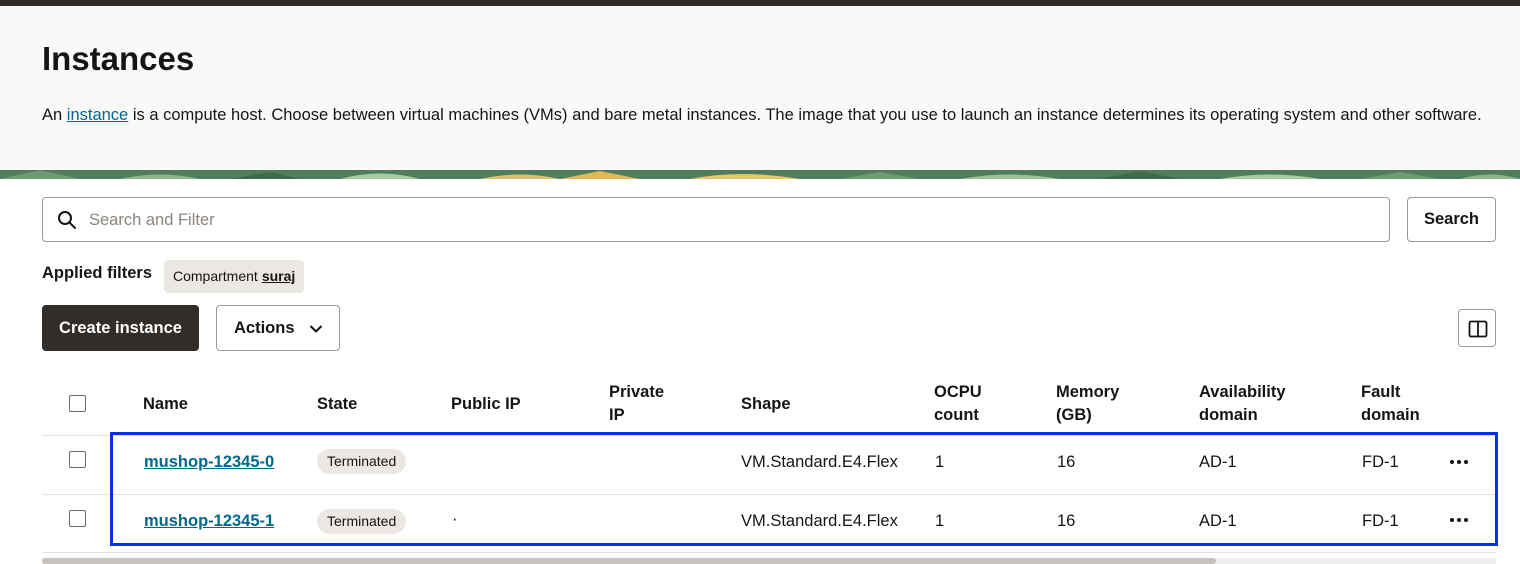  I want to click on column-header-state: State, so click(337, 404).